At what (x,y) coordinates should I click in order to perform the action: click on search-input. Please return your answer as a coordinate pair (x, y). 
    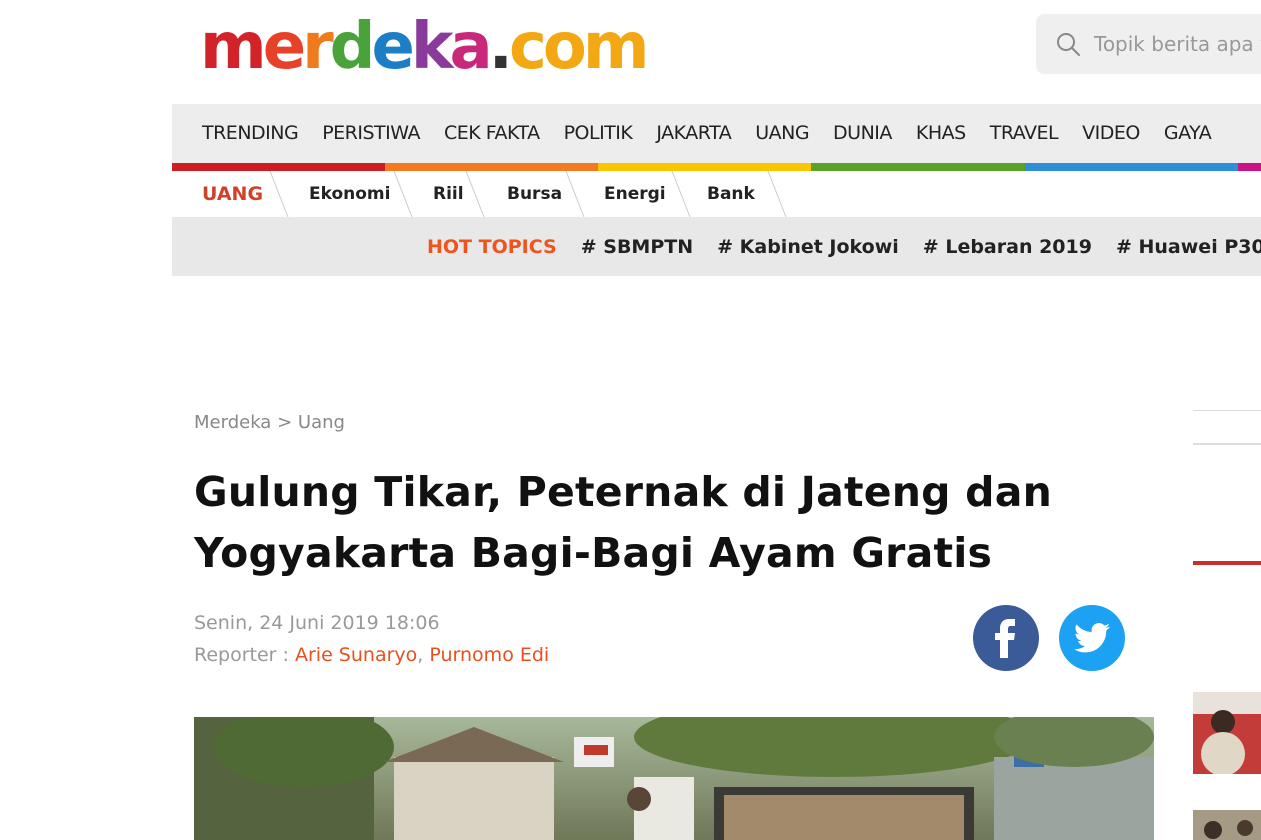
    Looking at the image, I should click on (1177, 44).